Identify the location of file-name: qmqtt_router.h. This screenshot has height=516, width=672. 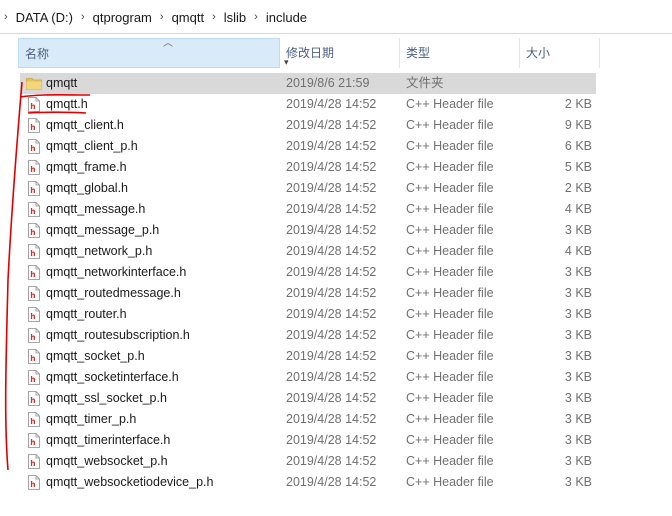
(86, 314).